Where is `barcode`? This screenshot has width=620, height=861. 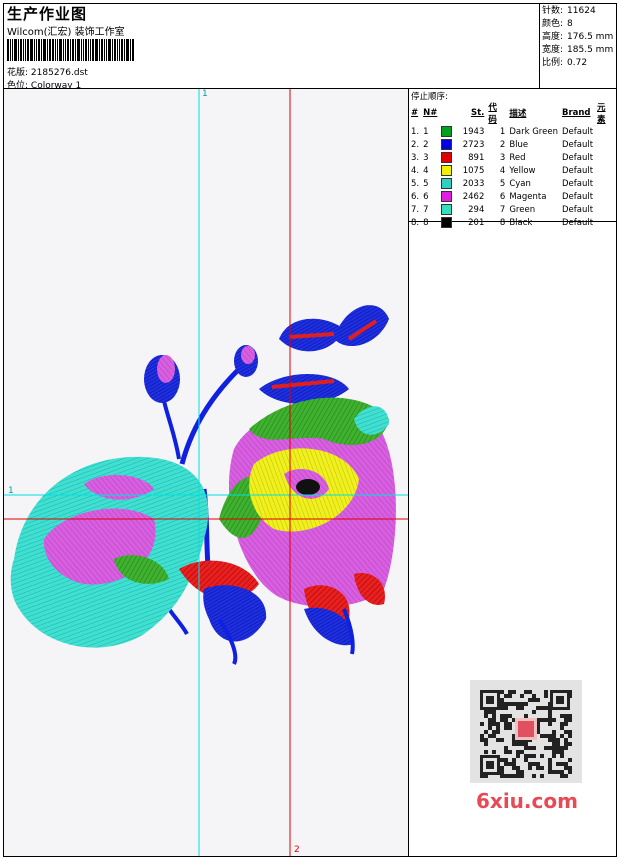 barcode is located at coordinates (75, 50).